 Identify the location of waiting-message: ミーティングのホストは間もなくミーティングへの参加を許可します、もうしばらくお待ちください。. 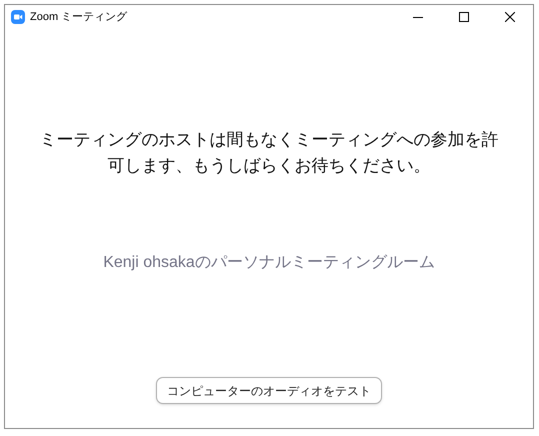
(269, 153).